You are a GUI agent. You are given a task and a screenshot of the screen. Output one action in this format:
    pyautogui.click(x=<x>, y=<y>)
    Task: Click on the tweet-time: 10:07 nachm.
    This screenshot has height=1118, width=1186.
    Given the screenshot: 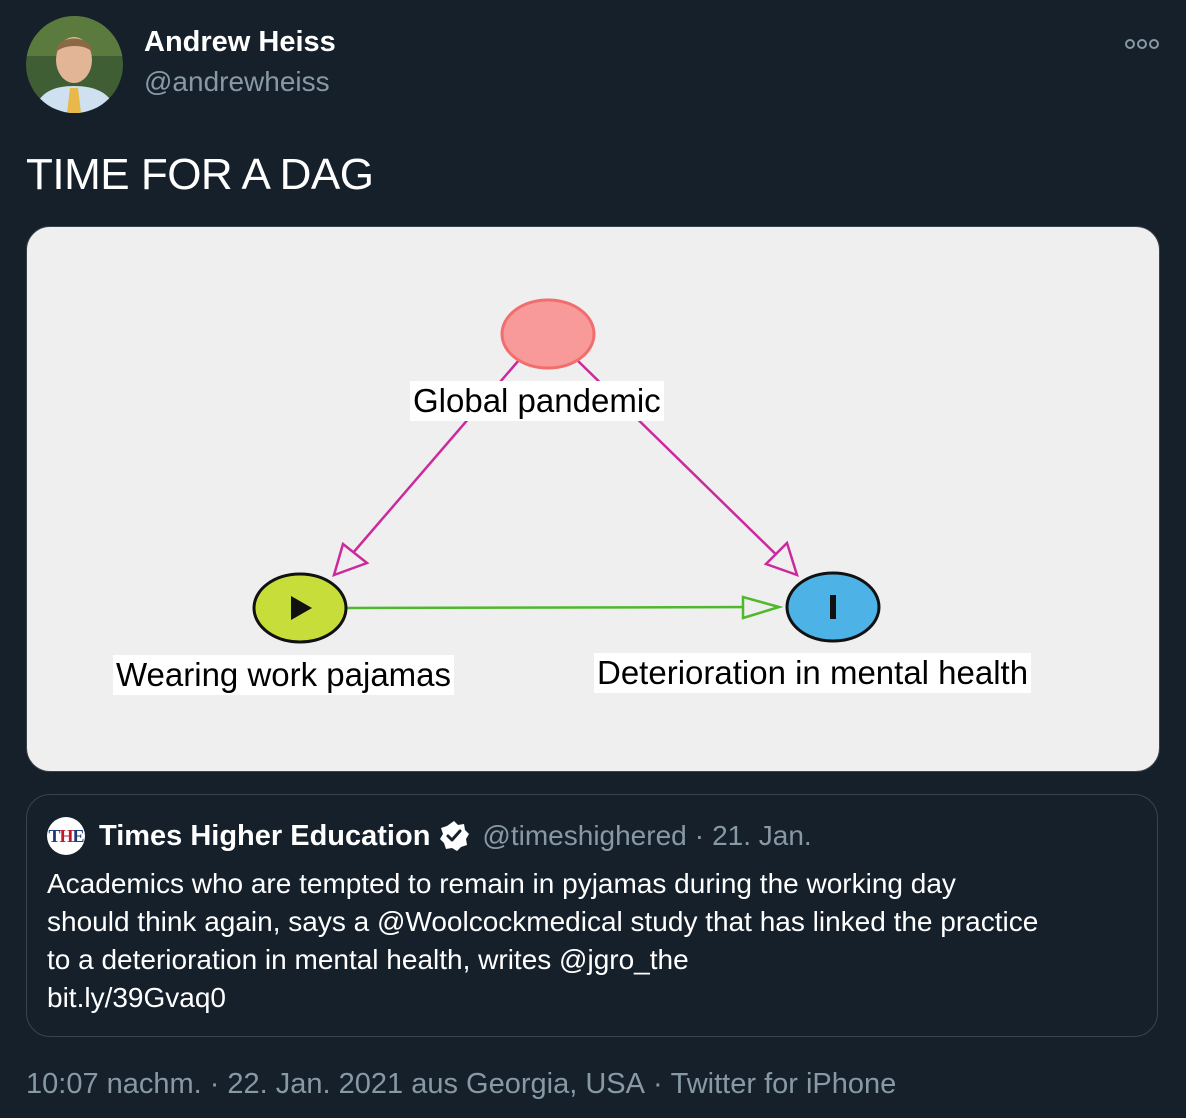 What is the action you would take?
    pyautogui.click(x=114, y=1084)
    